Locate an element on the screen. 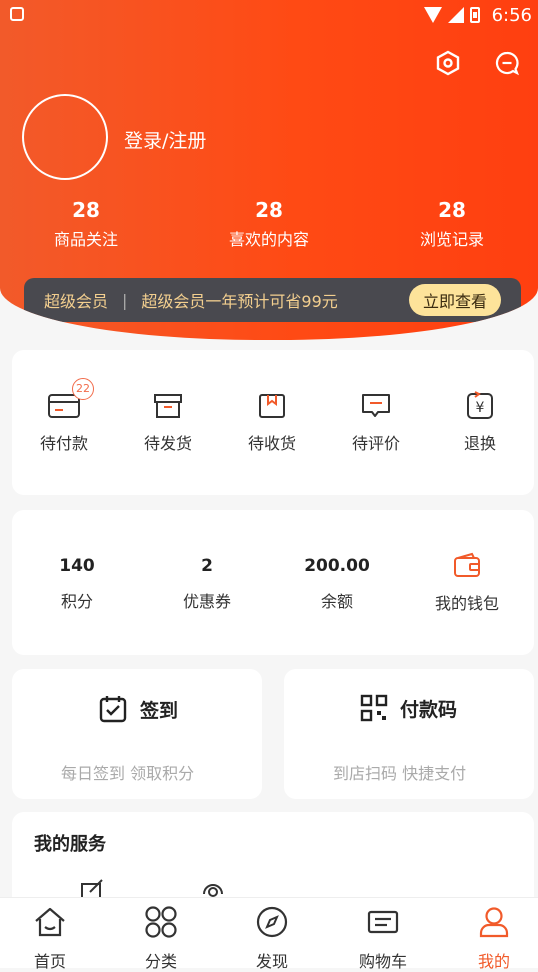 The image size is (538, 972). order-returns: ¥ 退换 is located at coordinates (480, 421).